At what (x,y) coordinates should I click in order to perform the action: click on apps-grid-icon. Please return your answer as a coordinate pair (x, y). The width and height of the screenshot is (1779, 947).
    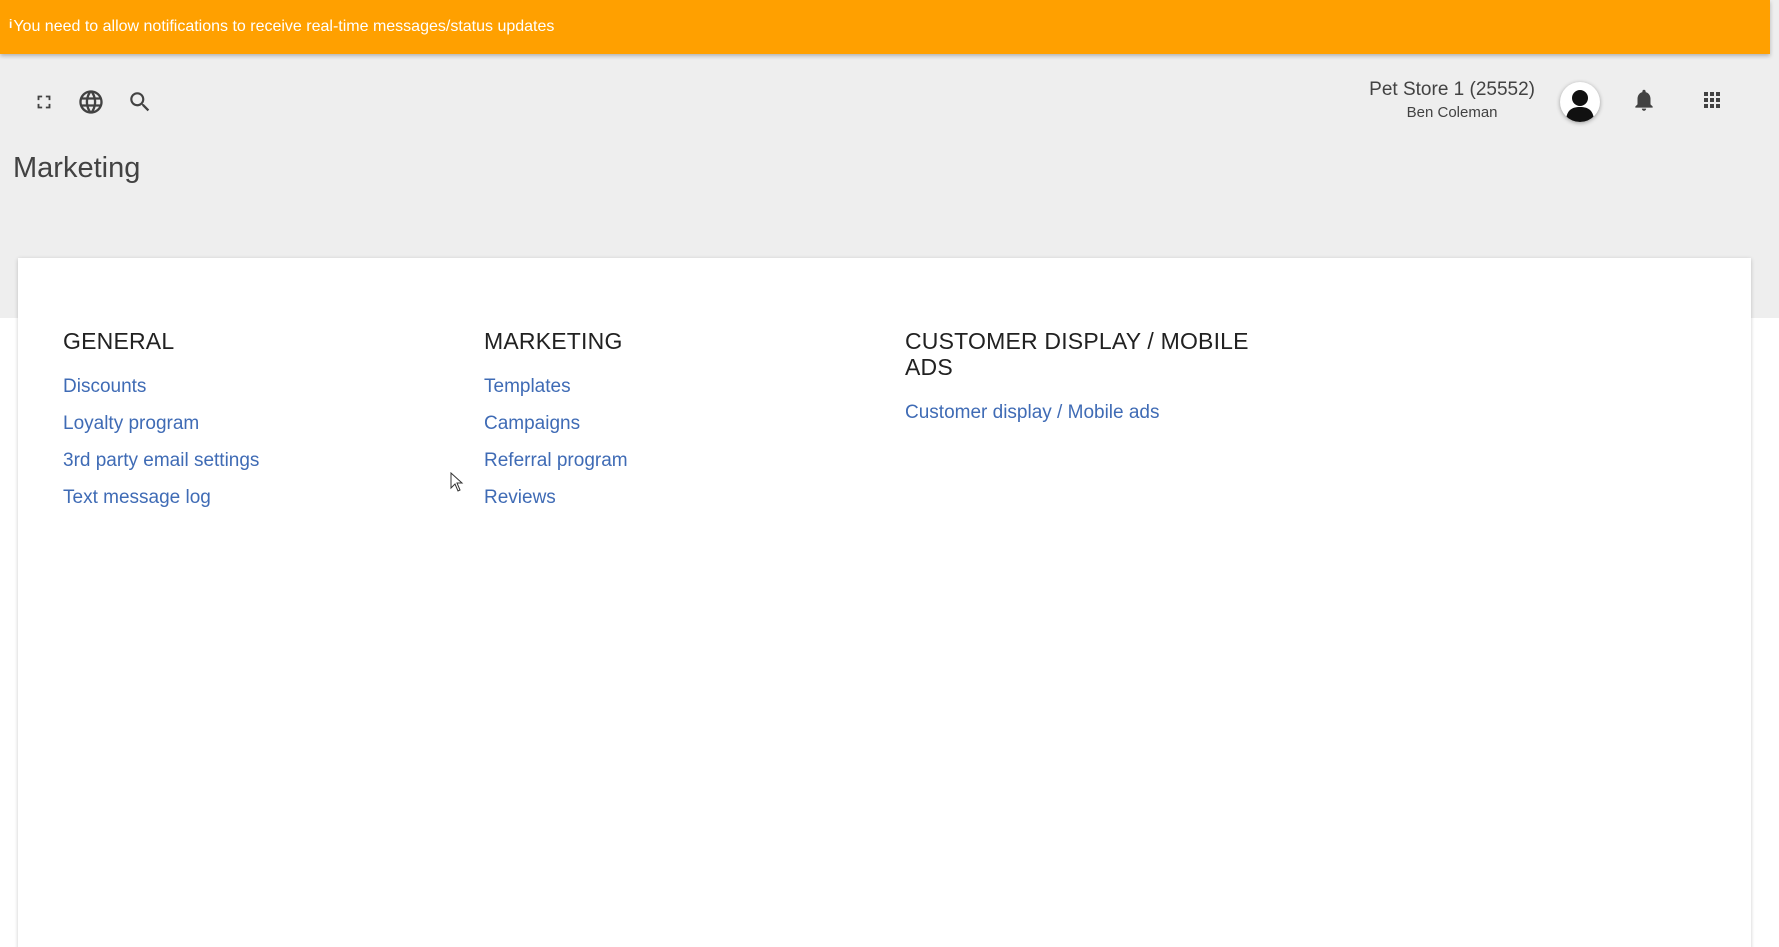
    Looking at the image, I should click on (1712, 100).